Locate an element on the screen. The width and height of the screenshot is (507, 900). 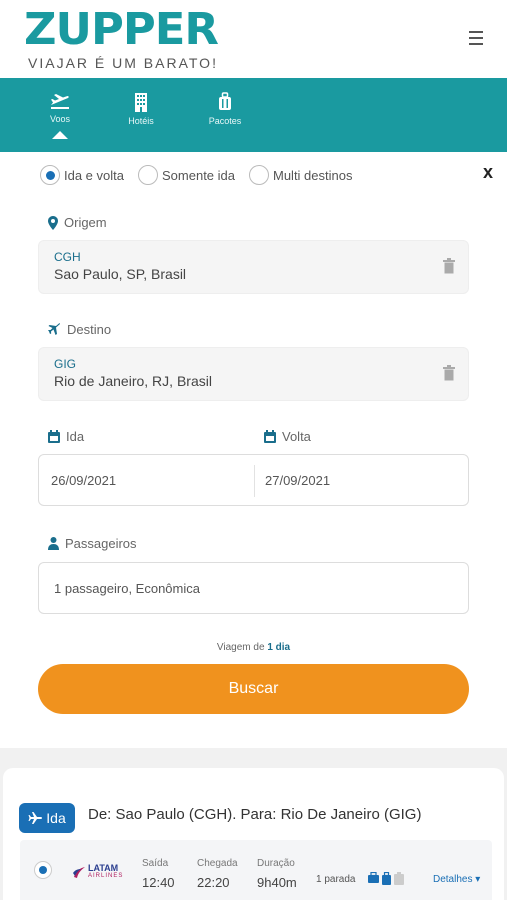
origin-field: CGH Sao Paulo, SP, Brasil is located at coordinates (253, 267).